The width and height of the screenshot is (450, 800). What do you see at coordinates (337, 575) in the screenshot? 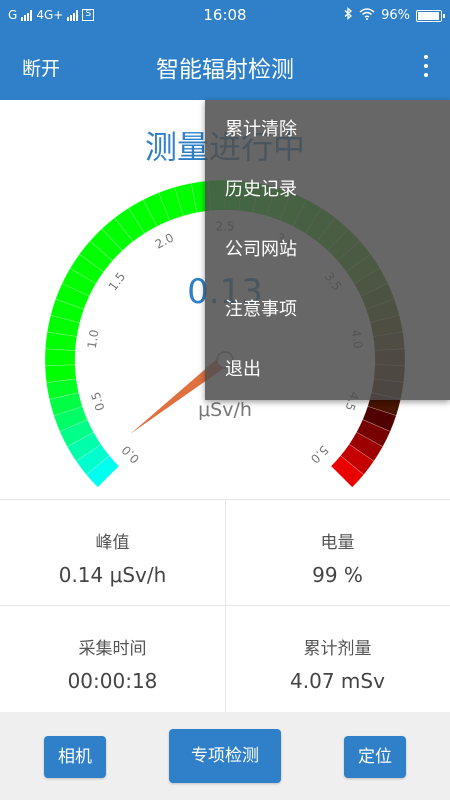
I see `battery-value: 99 %` at bounding box center [337, 575].